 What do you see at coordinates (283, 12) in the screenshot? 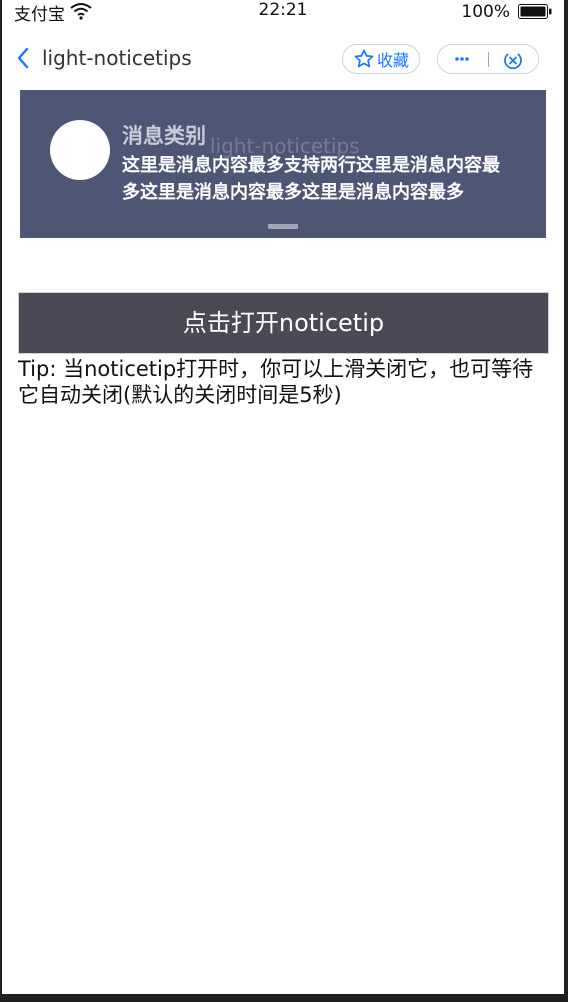
I see `status-bar: 支付宝 22:21 100%` at bounding box center [283, 12].